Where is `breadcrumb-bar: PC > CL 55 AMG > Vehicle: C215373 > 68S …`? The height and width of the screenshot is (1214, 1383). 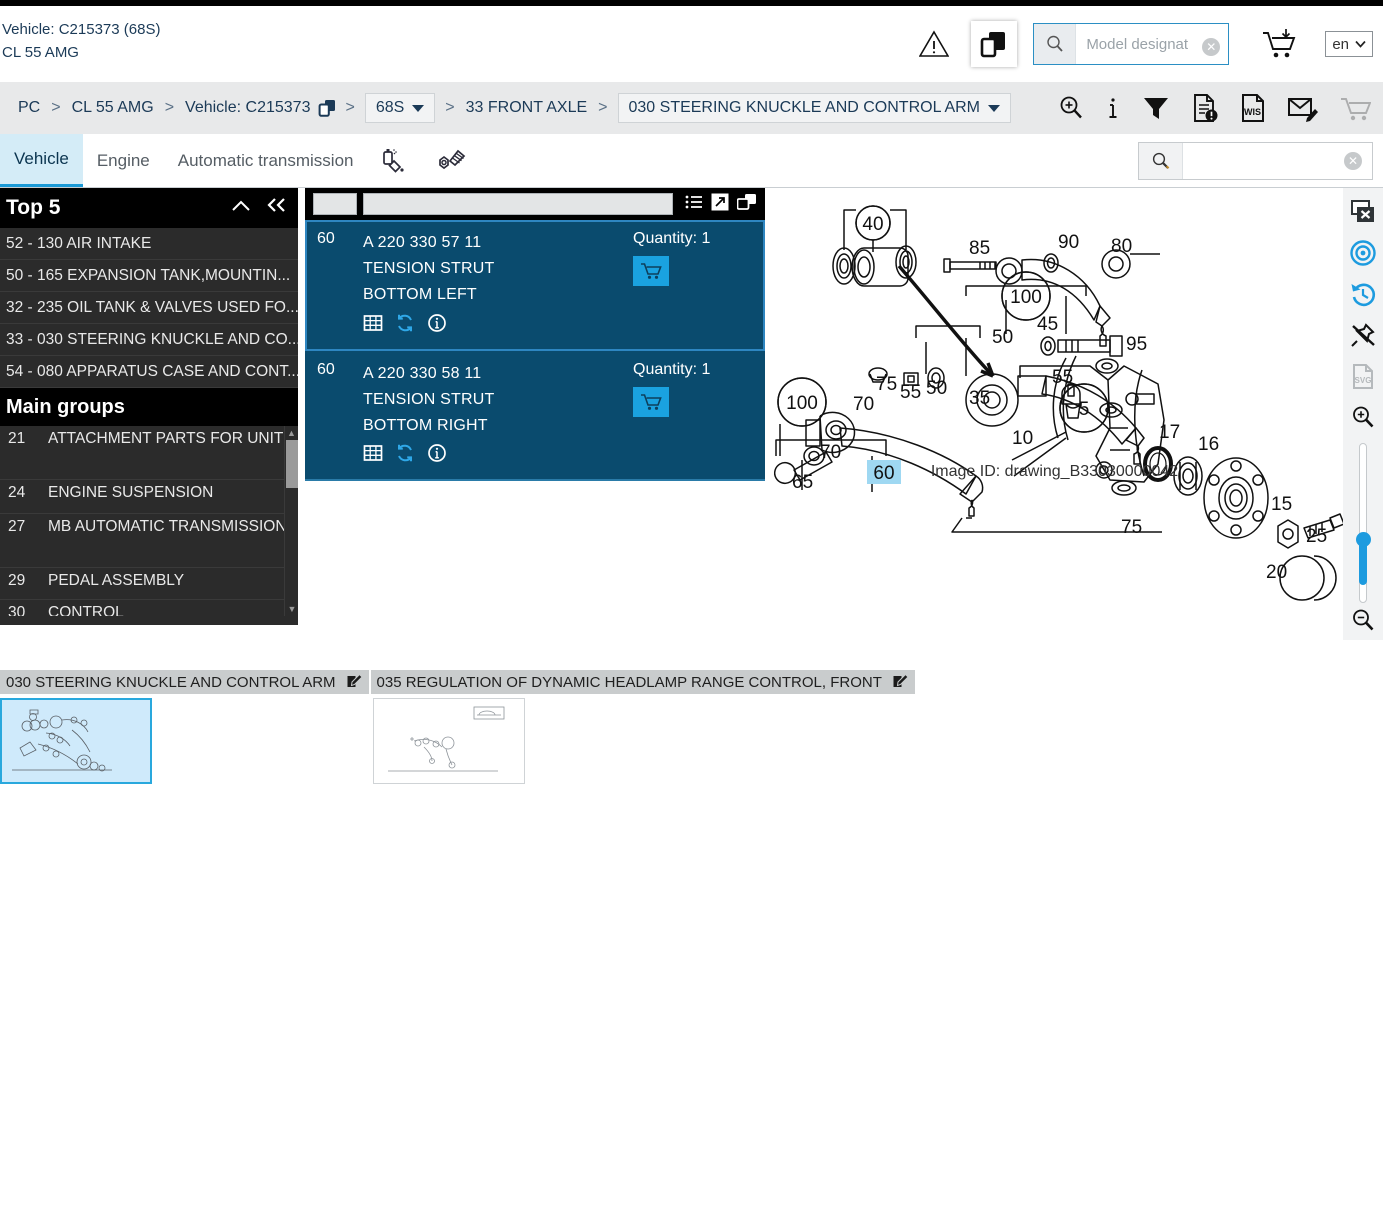 breadcrumb-bar: PC > CL 55 AMG > Vehicle: C215373 > 68S … is located at coordinates (691, 108).